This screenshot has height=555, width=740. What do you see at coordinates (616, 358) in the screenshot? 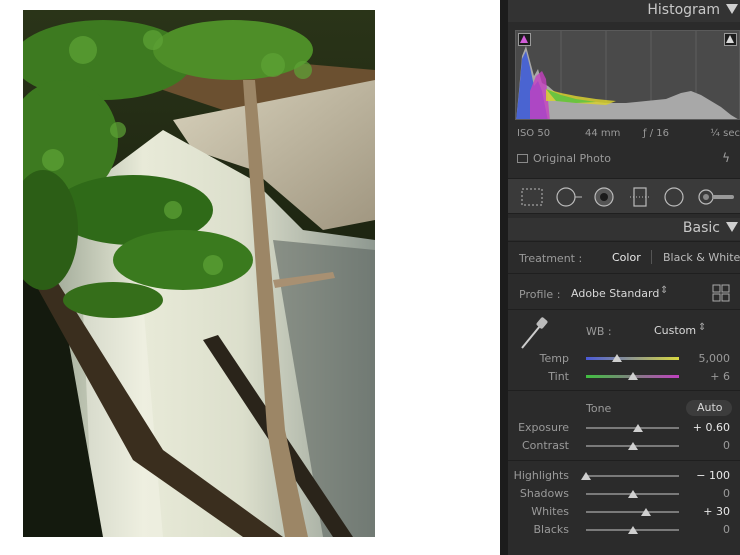
I see `temp-slider-thumb` at bounding box center [616, 358].